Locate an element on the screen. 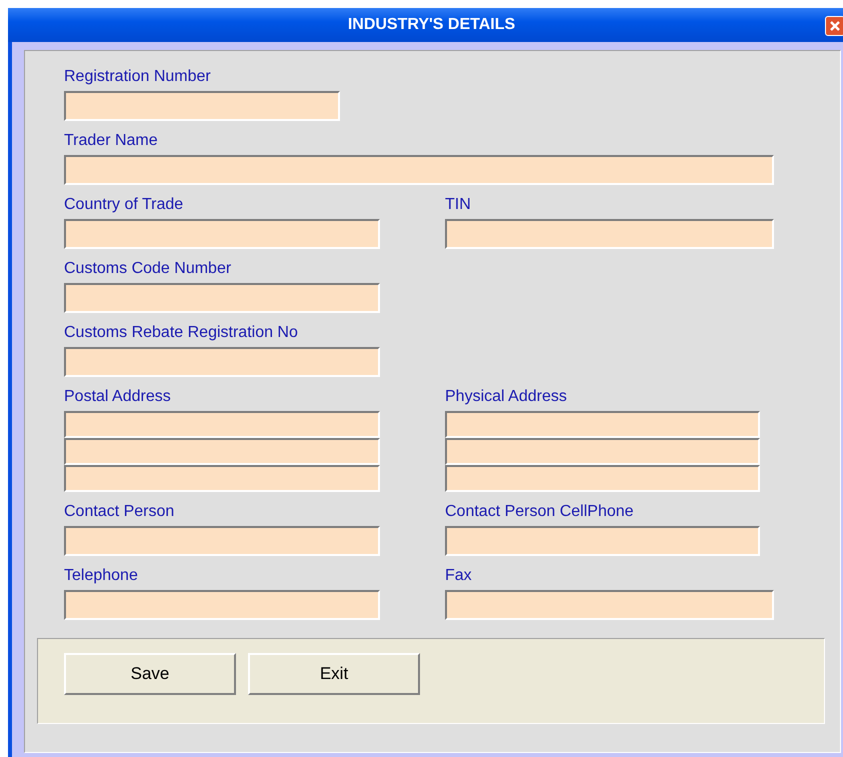 The width and height of the screenshot is (843, 757). field-label: Country of Trade is located at coordinates (124, 205).